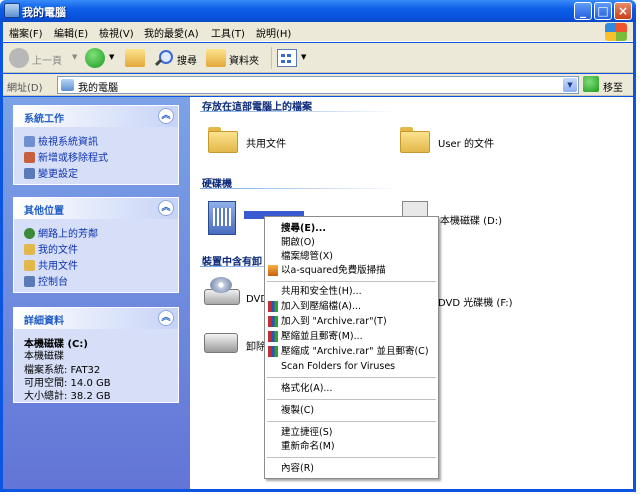  What do you see at coordinates (466, 142) in the screenshot?
I see `user-documents-item: User 的文件` at bounding box center [466, 142].